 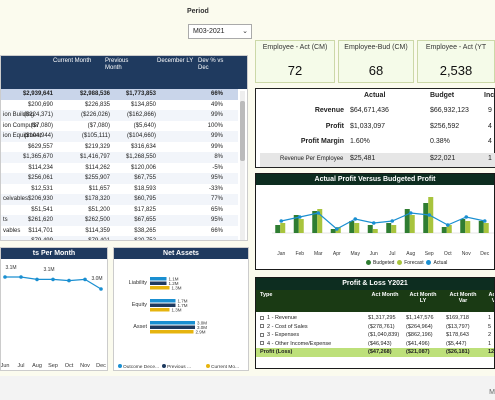 I want to click on pl-col-act-m-var: Act M Var, so click(x=489, y=298).